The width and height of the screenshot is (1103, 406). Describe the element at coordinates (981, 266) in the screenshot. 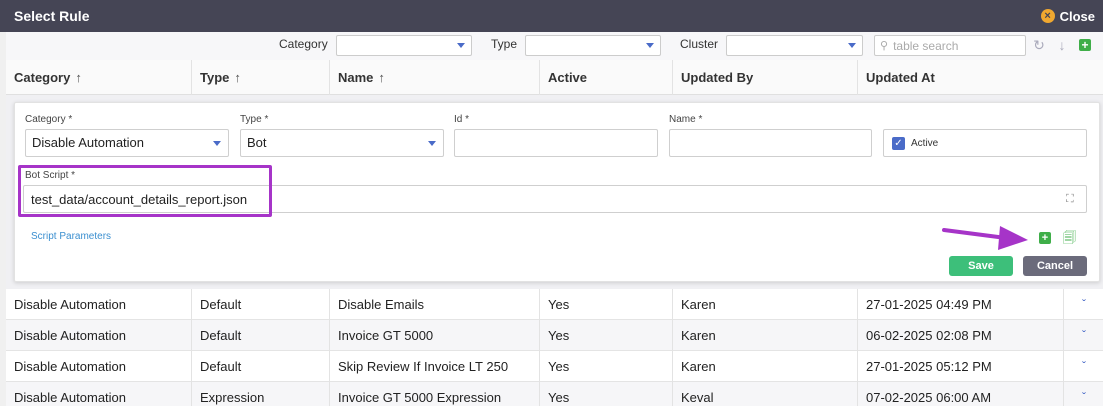

I see `save-button: Save` at that location.